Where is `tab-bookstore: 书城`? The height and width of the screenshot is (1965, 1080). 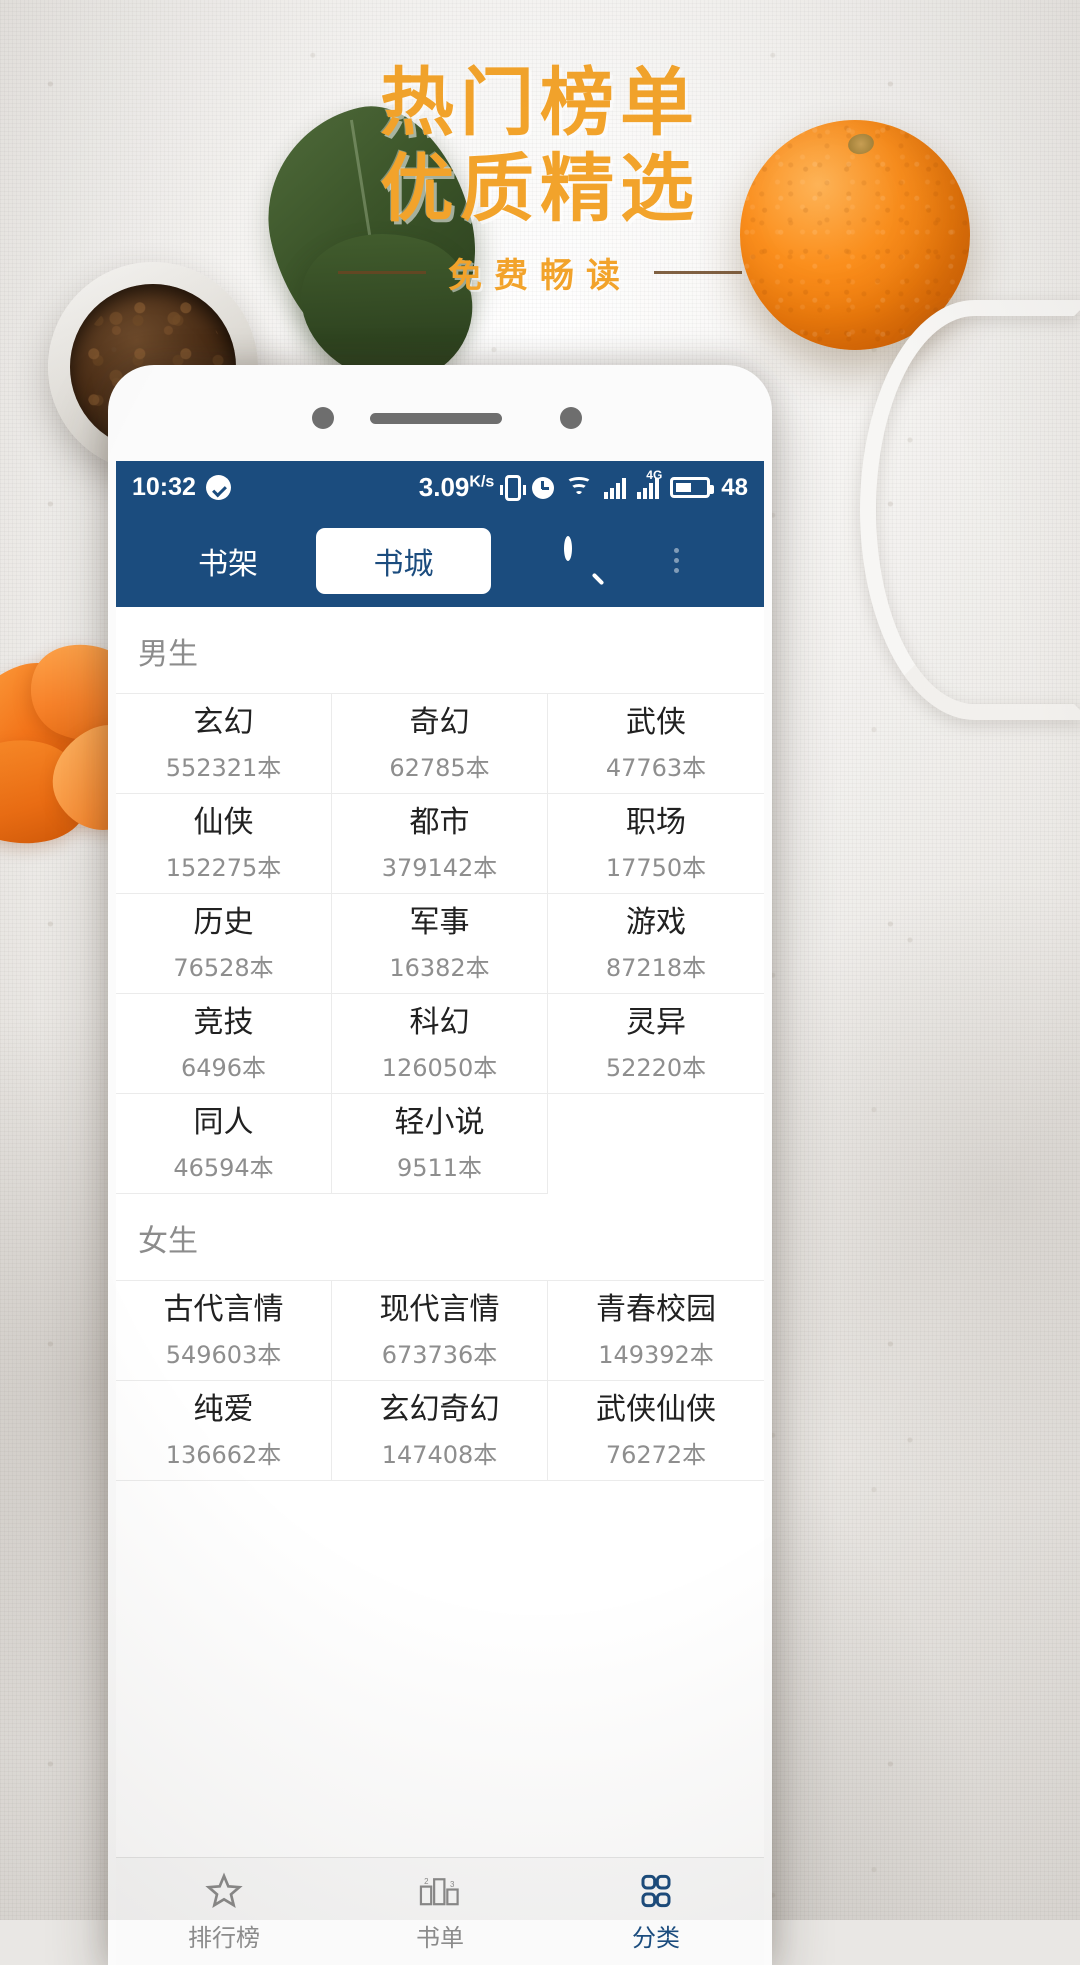 tab-bookstore: 书城 is located at coordinates (403, 560).